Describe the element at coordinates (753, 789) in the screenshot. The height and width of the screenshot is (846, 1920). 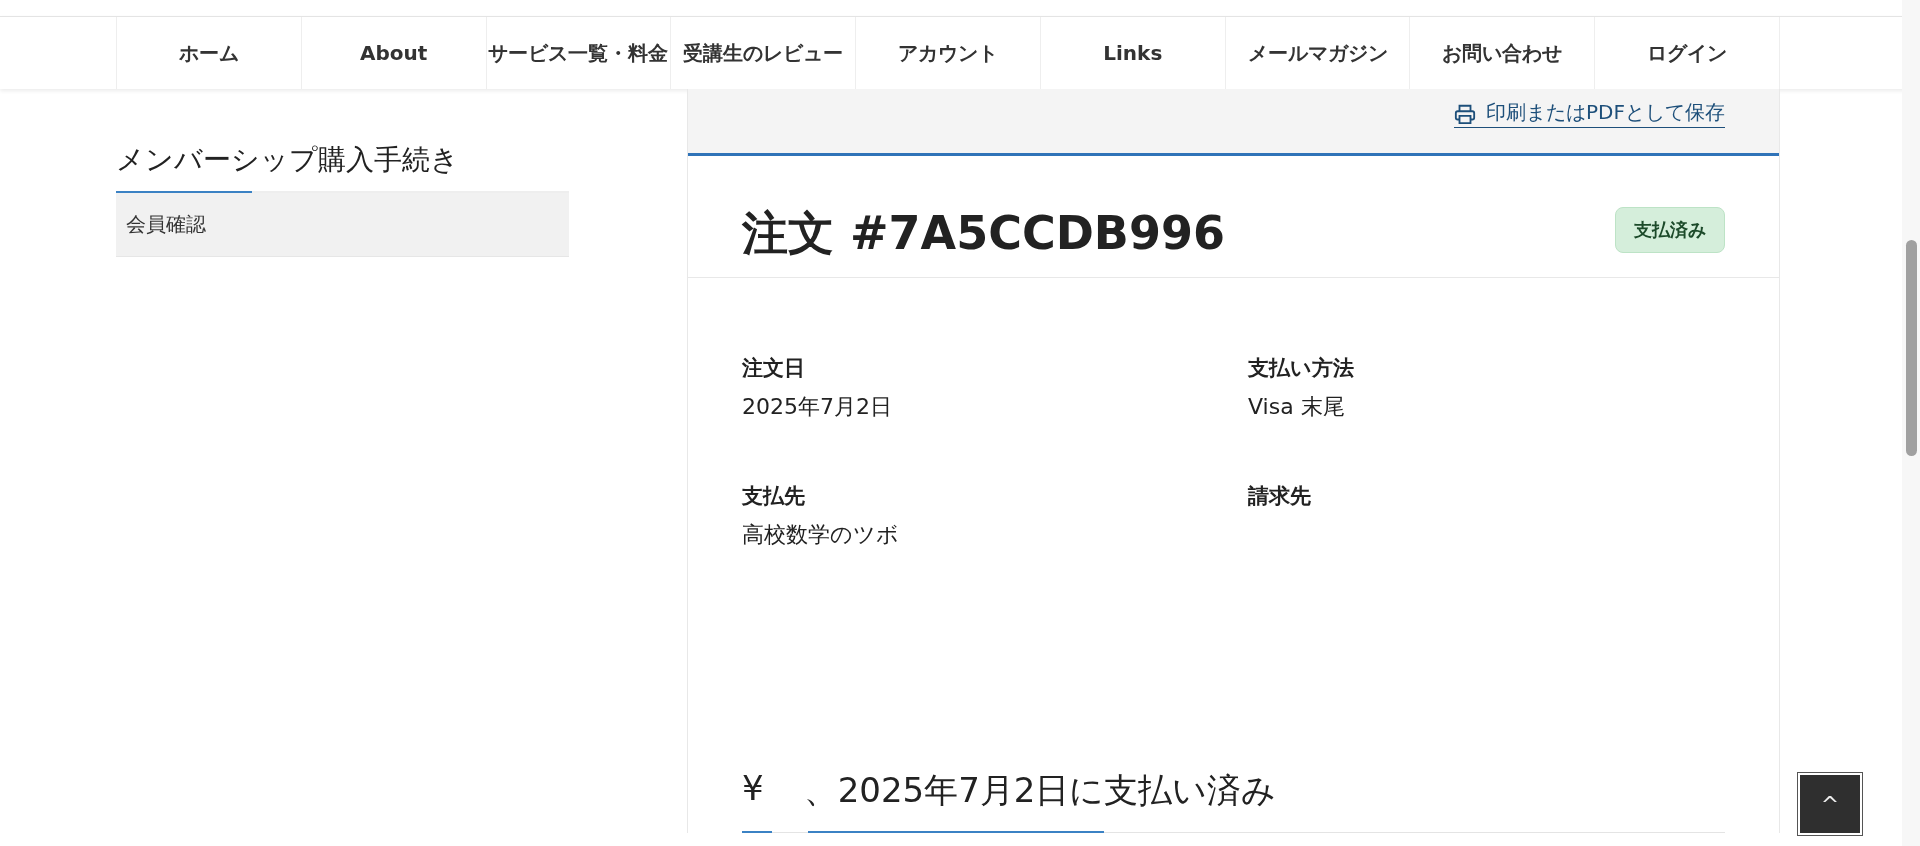
I see `amount-currency: ¥` at that location.